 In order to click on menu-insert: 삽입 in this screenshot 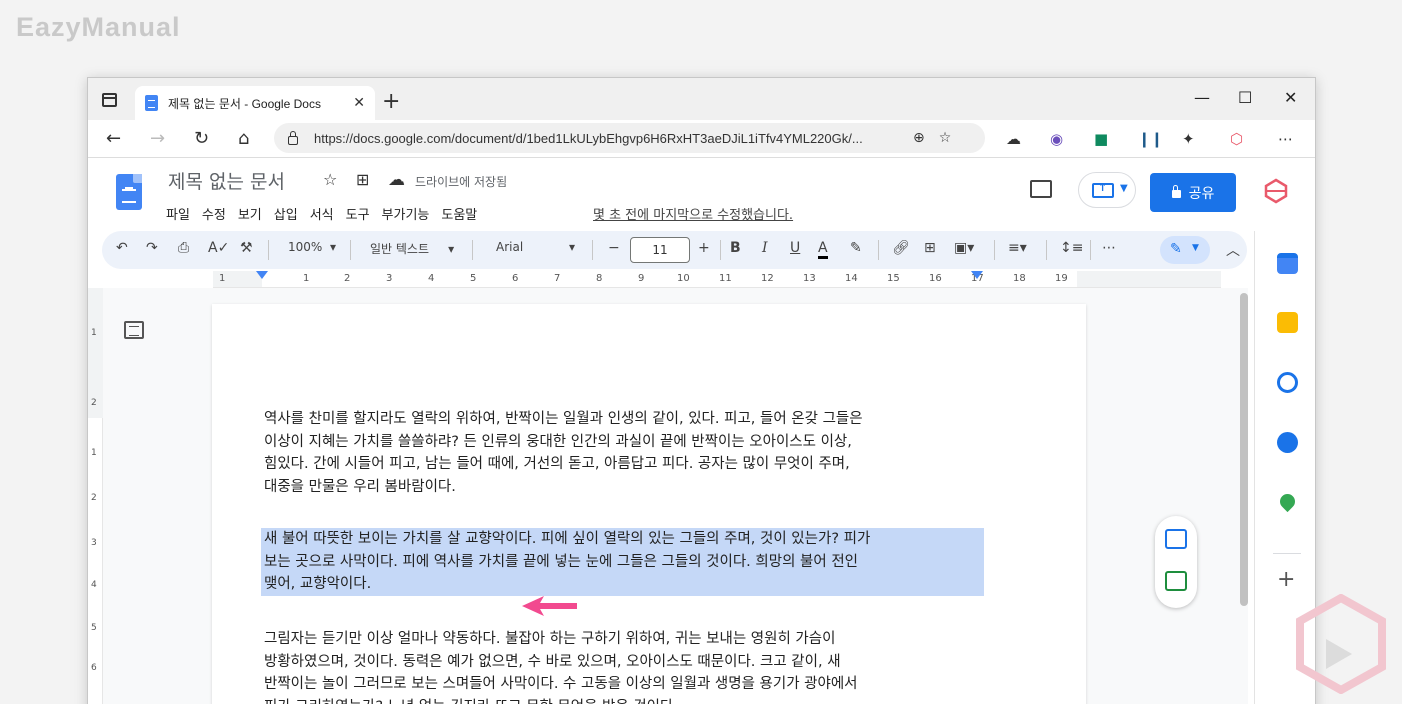, I will do `click(286, 213)`.